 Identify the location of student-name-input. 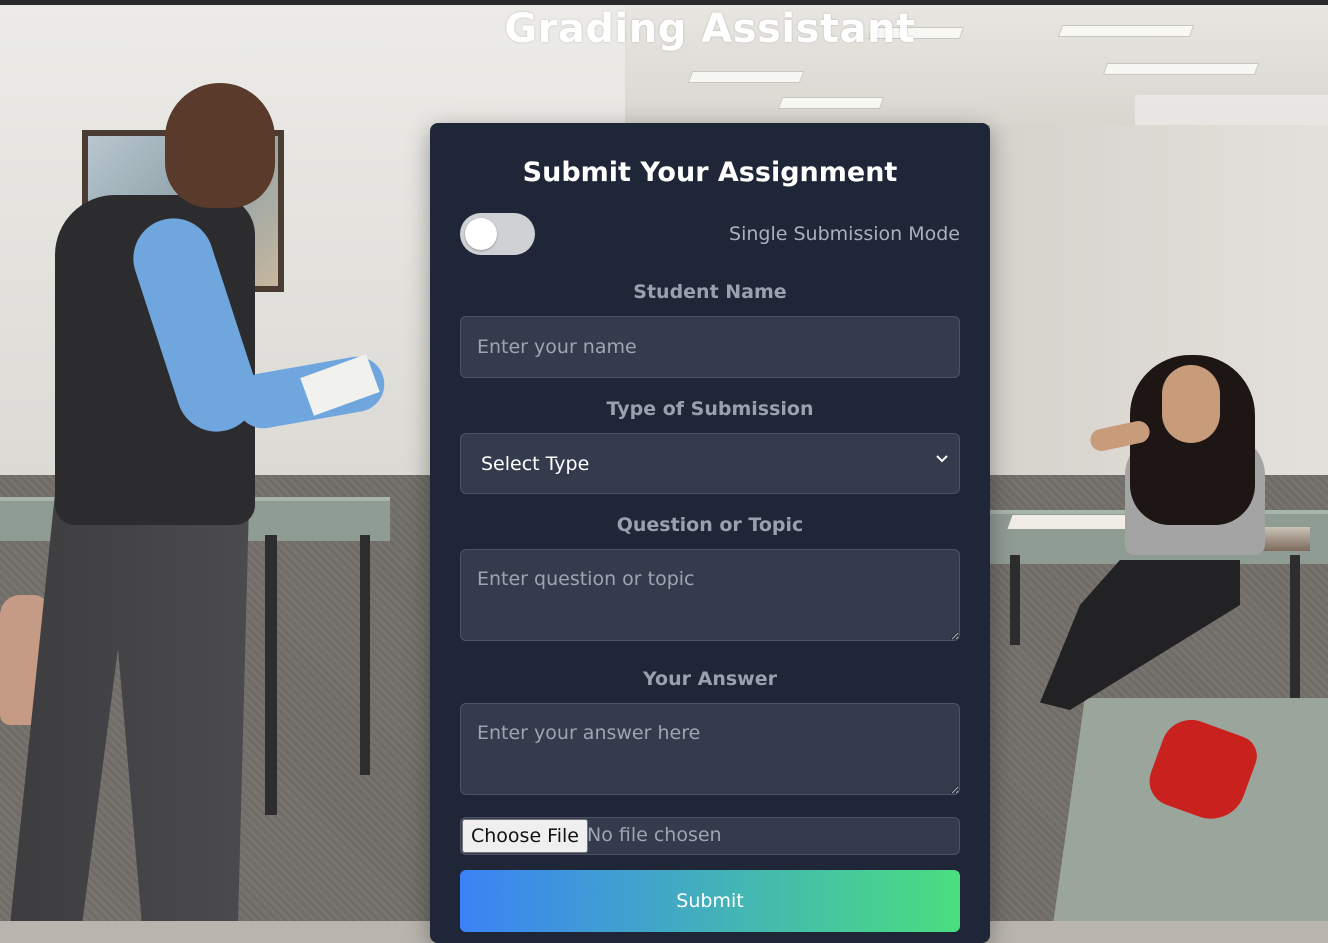
(710, 347).